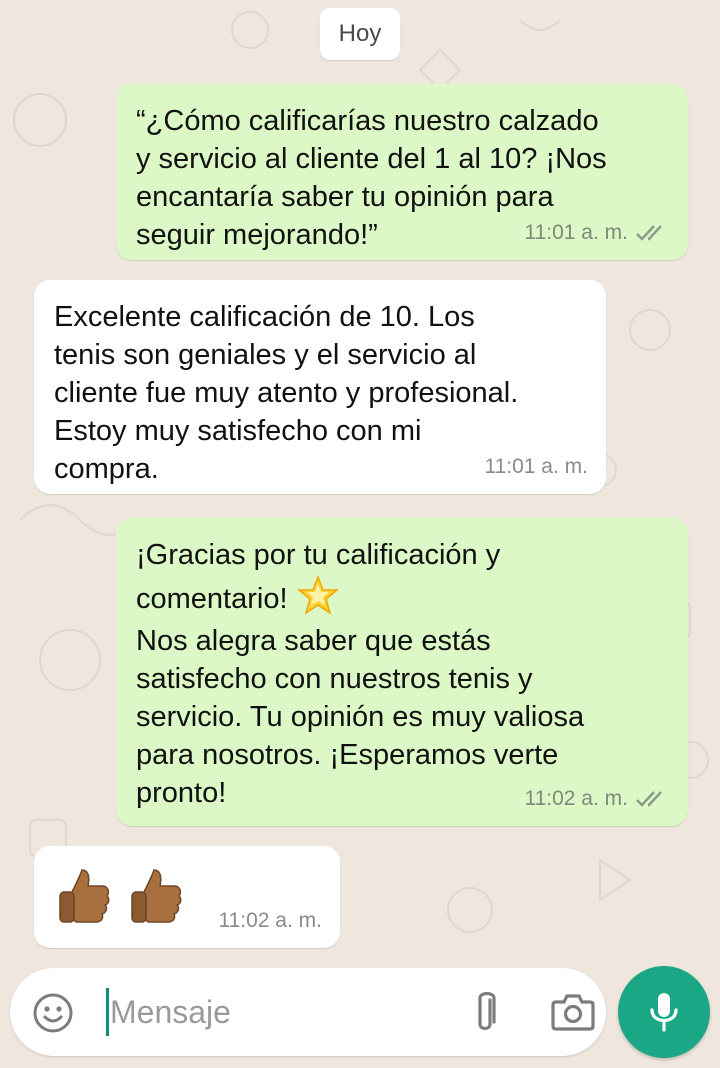 Image resolution: width=720 pixels, height=1068 pixels. Describe the element at coordinates (317, 594) in the screenshot. I see `glowing-star-icon` at that location.